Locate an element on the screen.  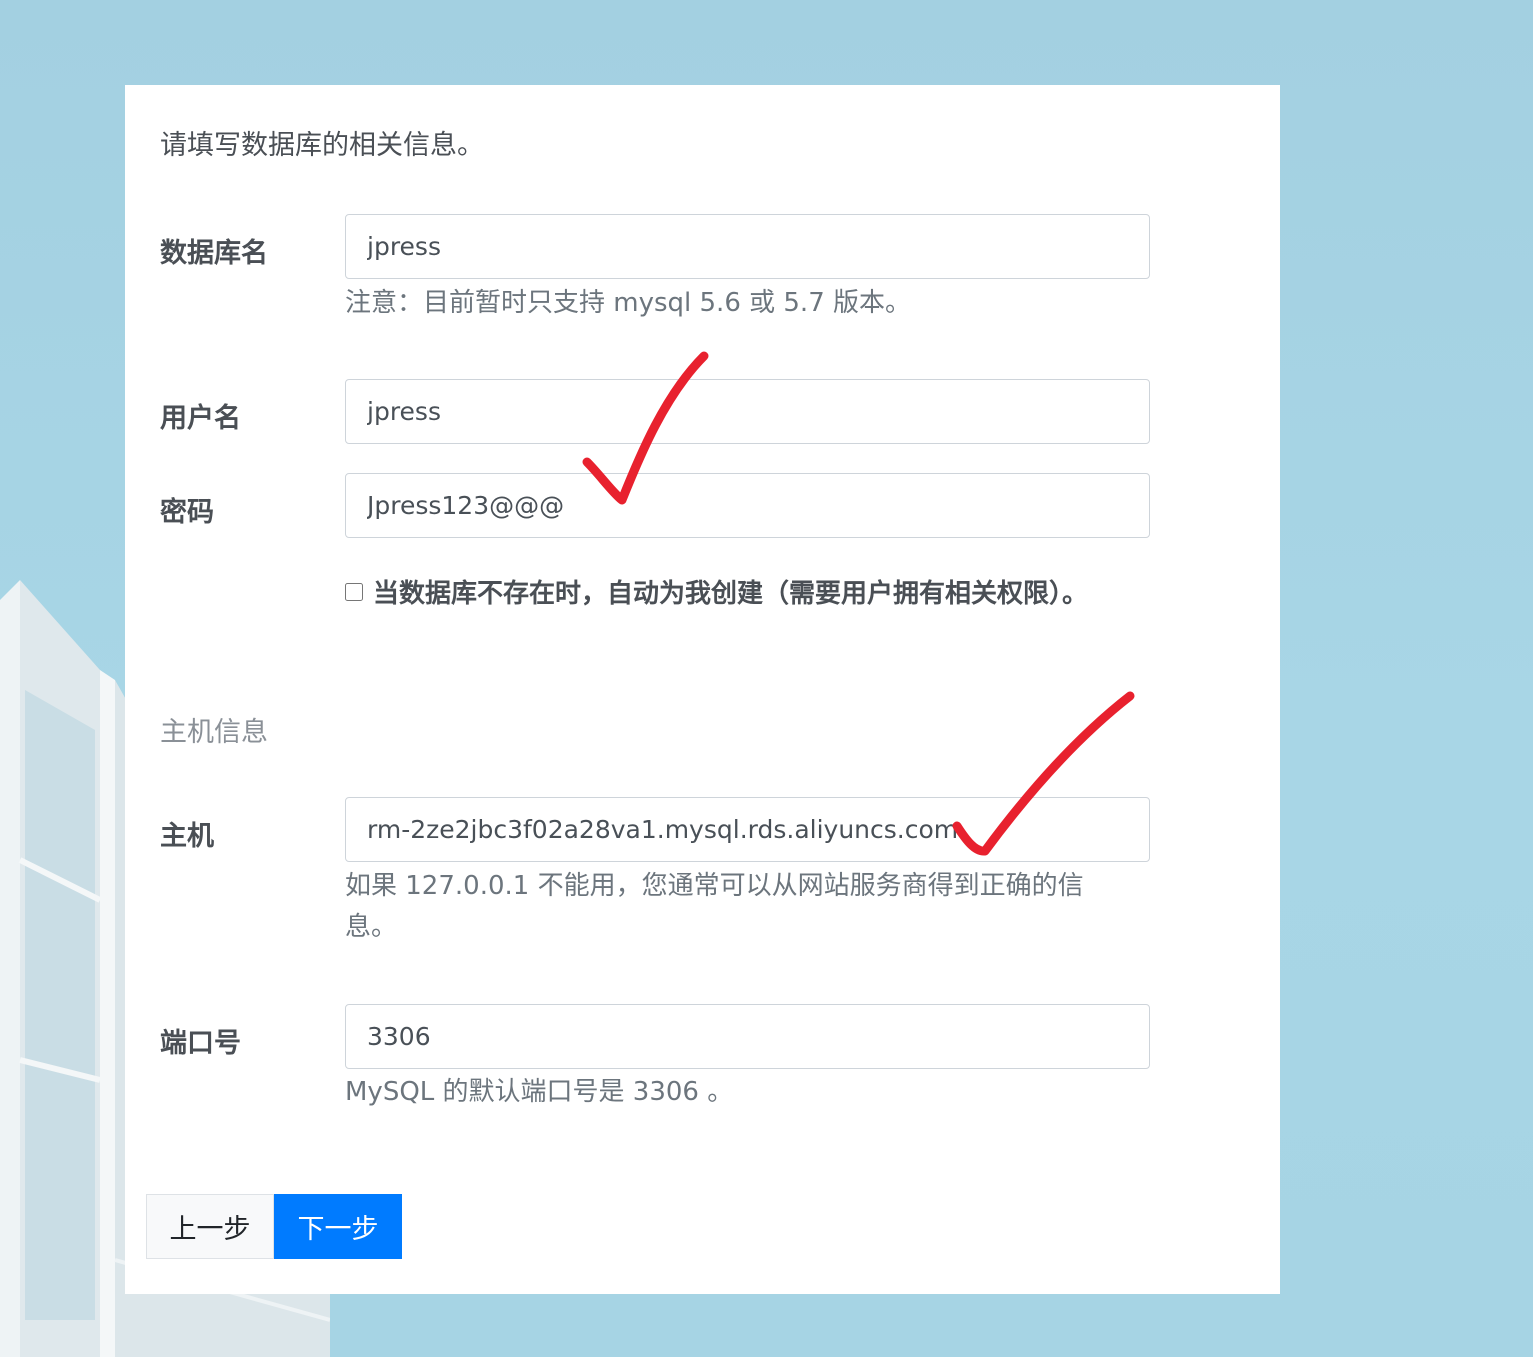
password-label: 密码 is located at coordinates (187, 512).